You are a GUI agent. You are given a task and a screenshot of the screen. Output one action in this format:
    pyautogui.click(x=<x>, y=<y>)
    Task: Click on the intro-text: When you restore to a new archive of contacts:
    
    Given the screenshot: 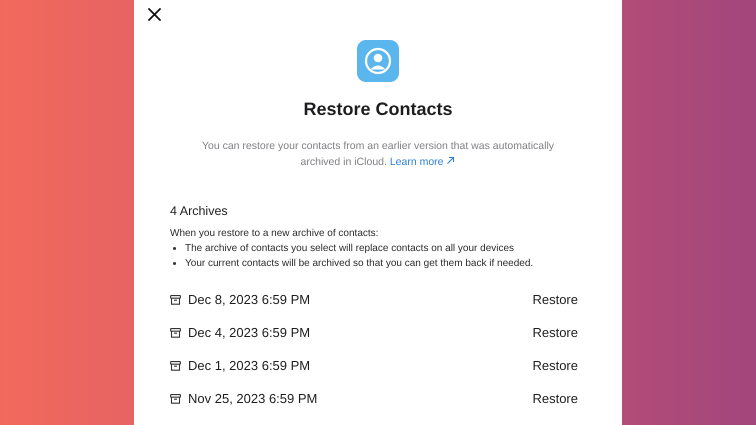 What is the action you would take?
    pyautogui.click(x=275, y=233)
    